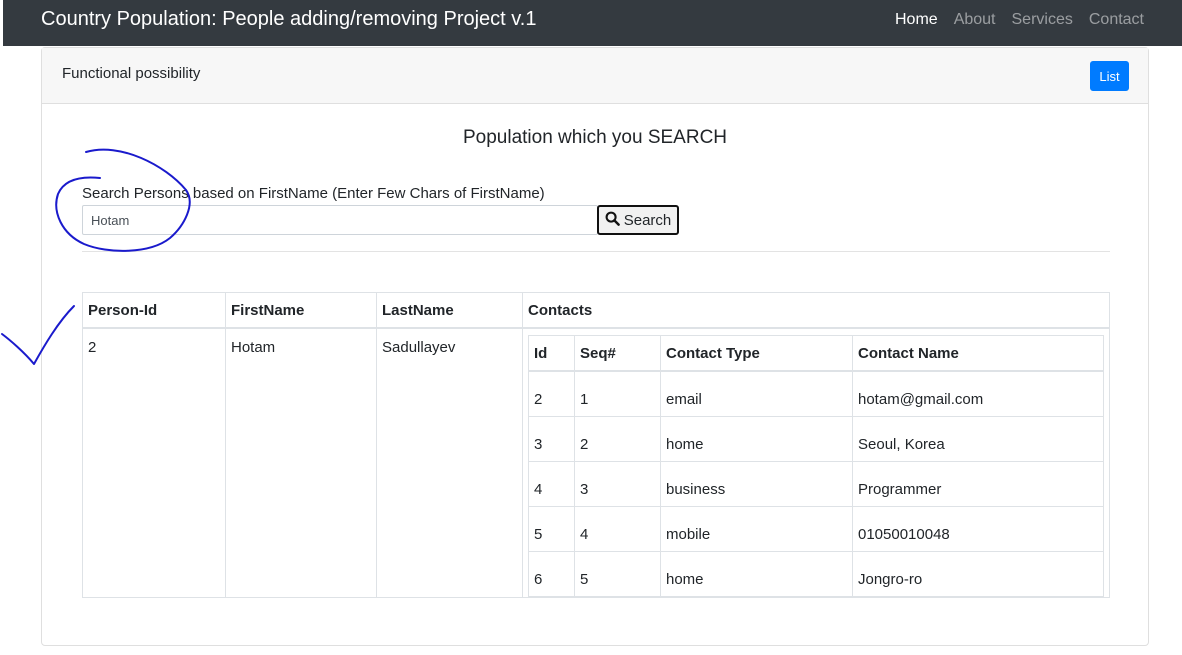 The width and height of the screenshot is (1182, 655). What do you see at coordinates (756, 529) in the screenshot?
I see `contact-type: mobile` at bounding box center [756, 529].